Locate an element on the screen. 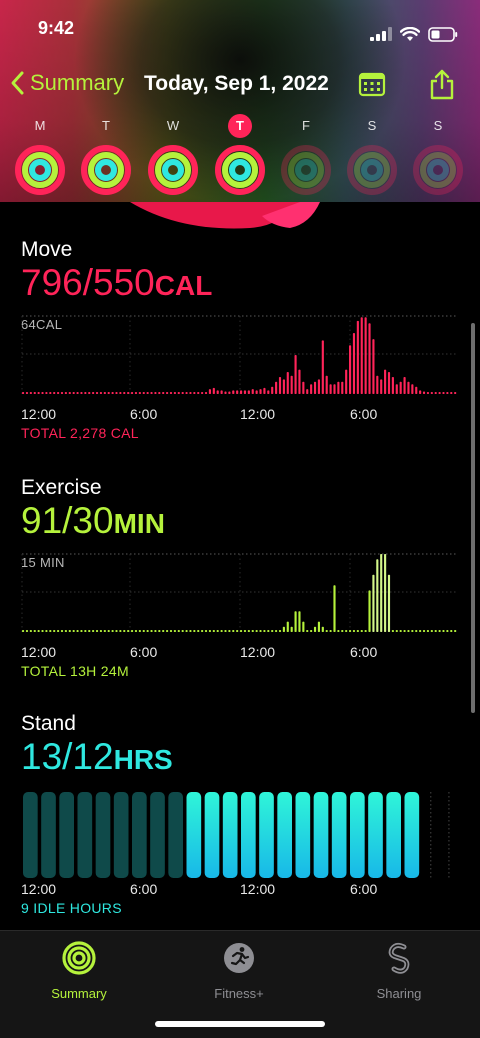 This screenshot has width=480, height=1038. tab-sharing: Sharing is located at coordinates (399, 971).